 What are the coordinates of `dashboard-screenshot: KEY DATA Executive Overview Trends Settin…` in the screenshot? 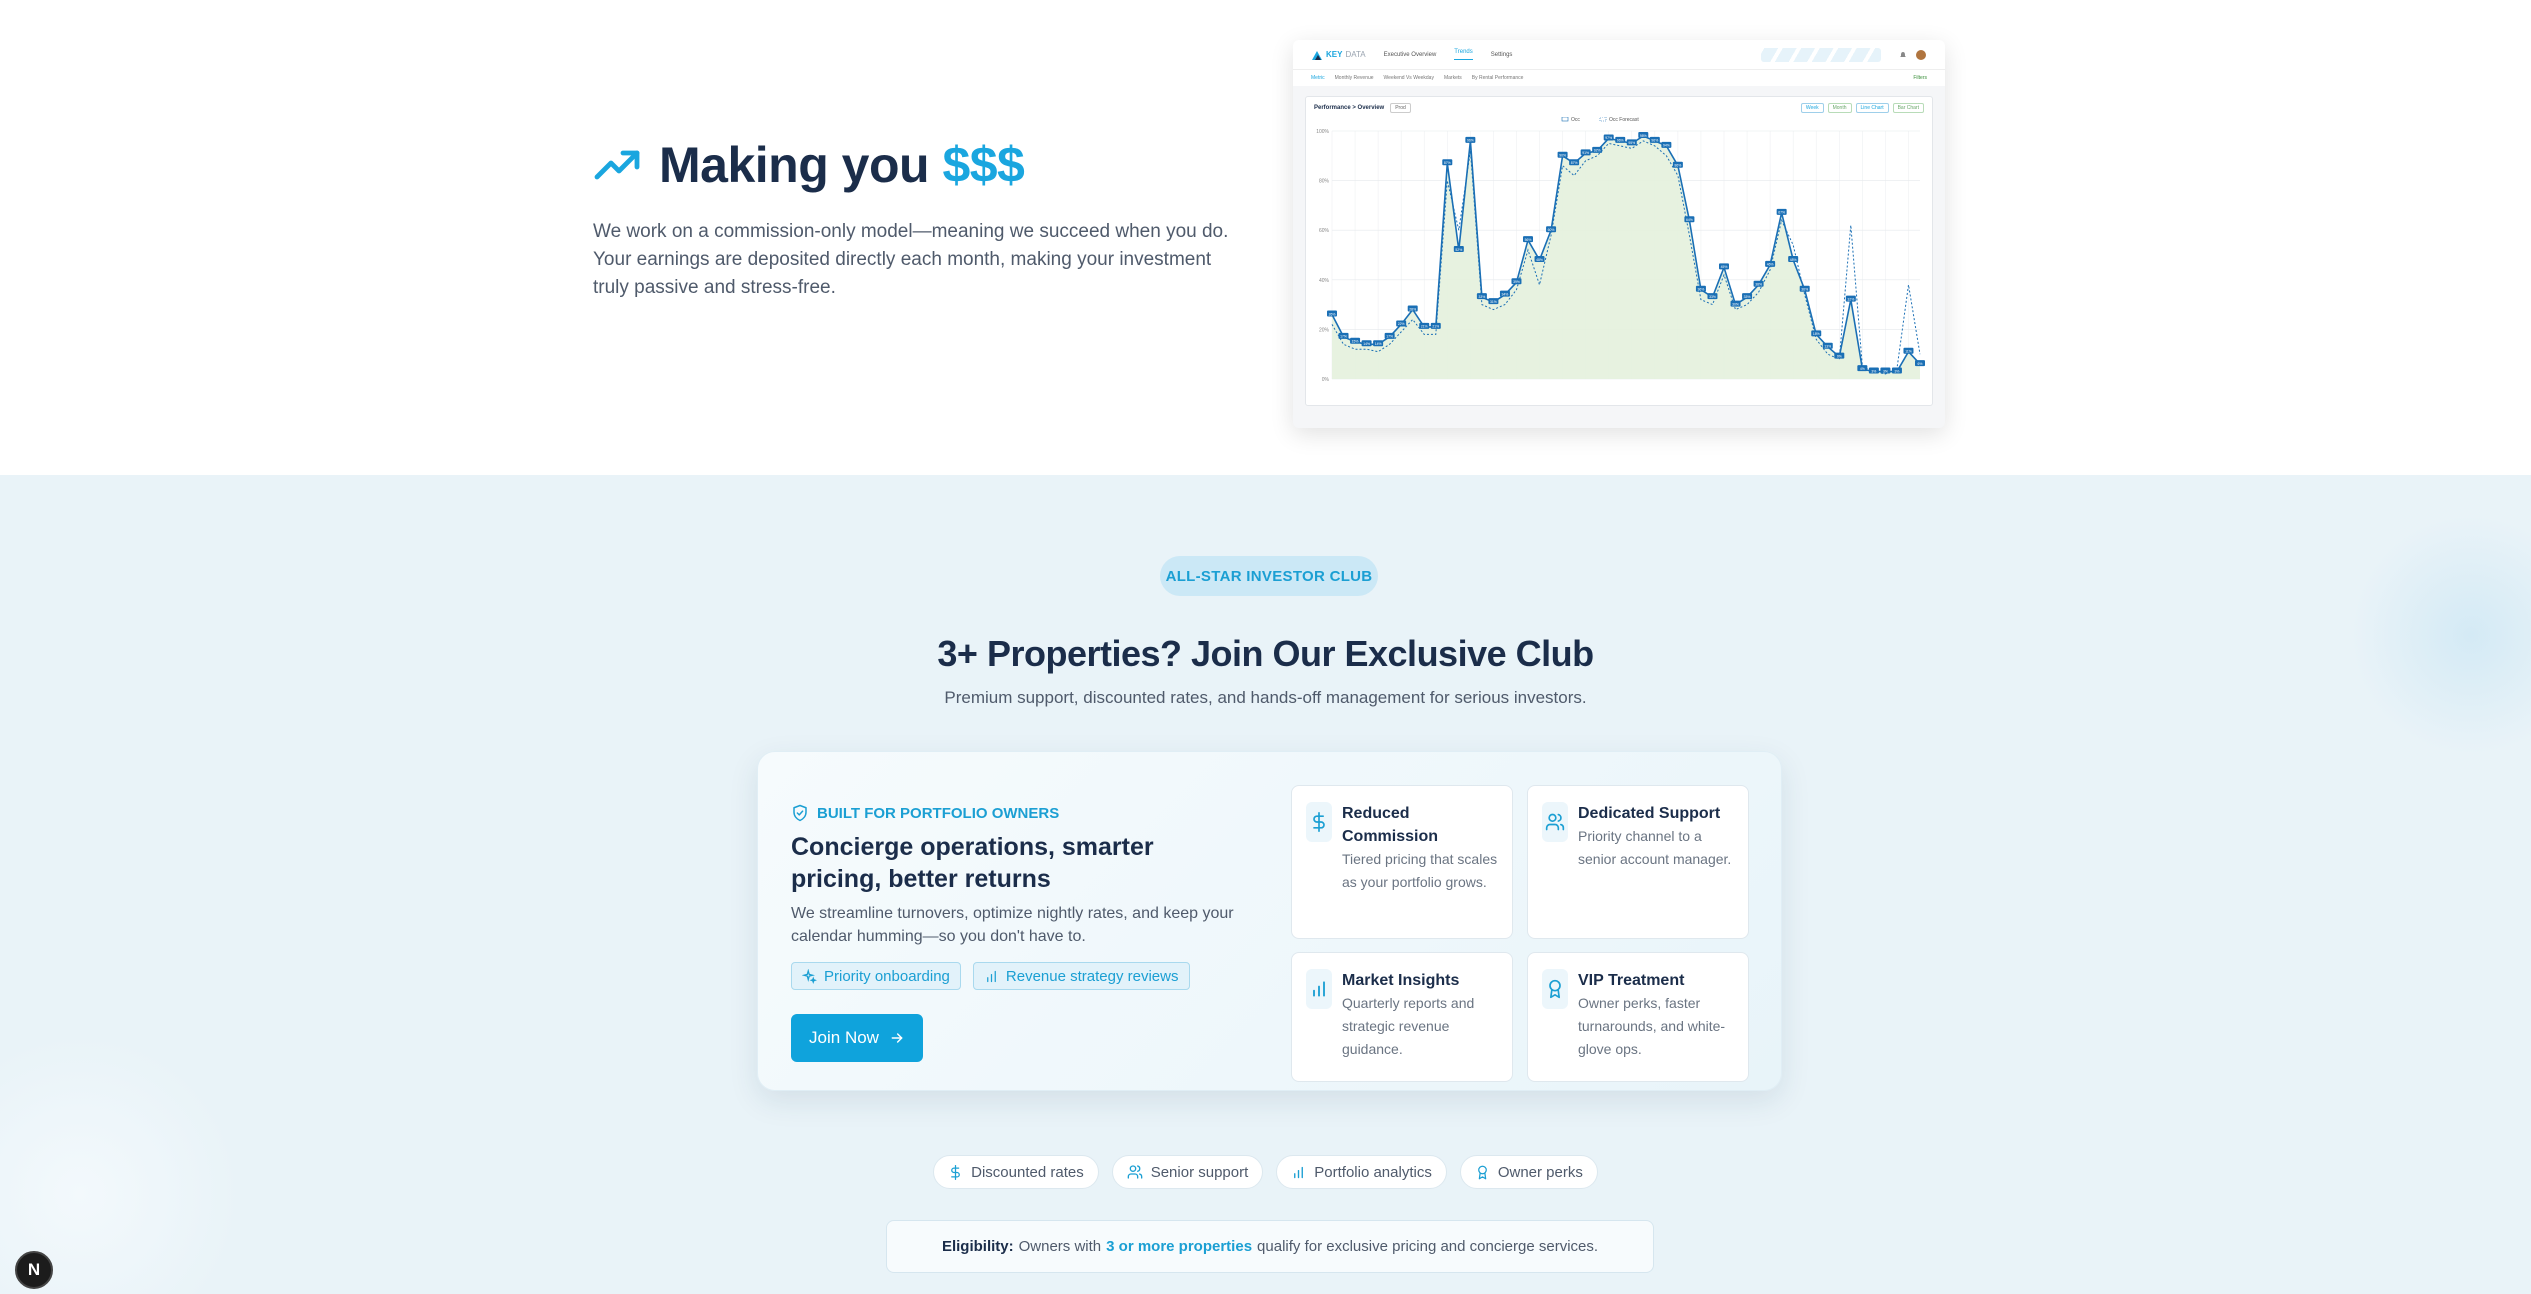 It's located at (1619, 234).